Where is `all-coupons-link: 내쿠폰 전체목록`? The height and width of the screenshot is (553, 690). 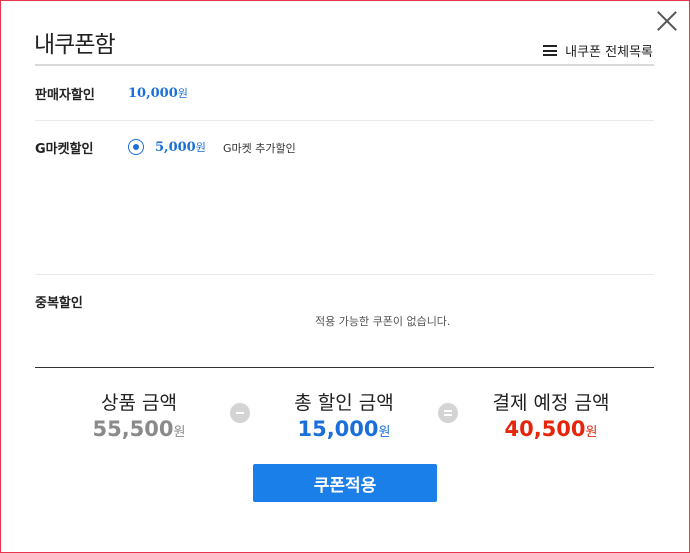 all-coupons-link: 내쿠폰 전체목록 is located at coordinates (598, 50).